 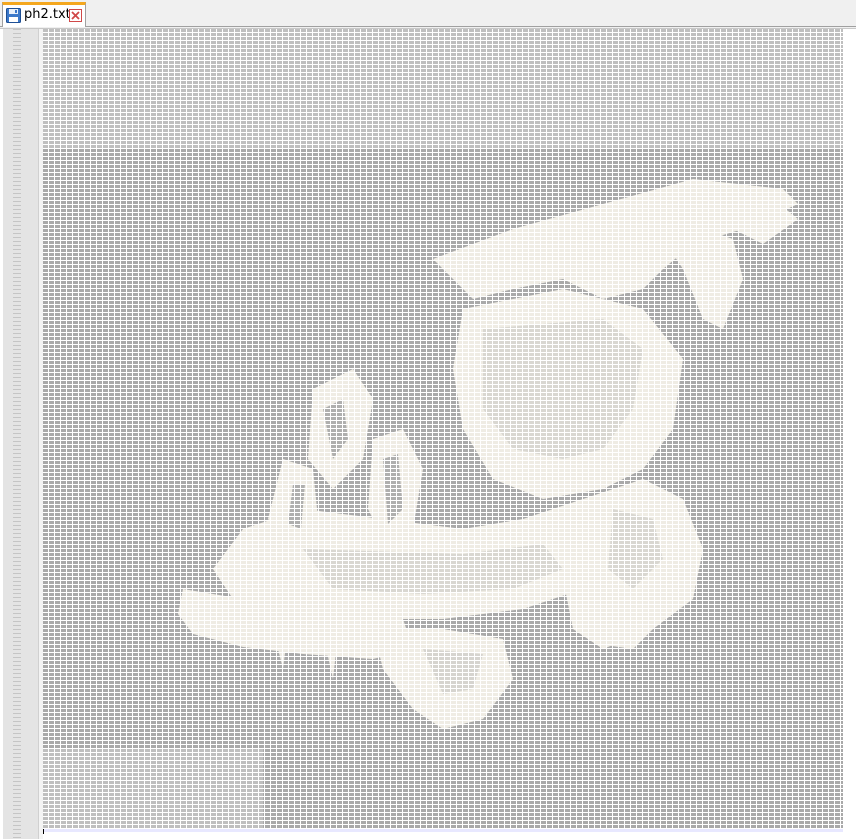 I want to click on line-numbers, so click(x=17, y=434).